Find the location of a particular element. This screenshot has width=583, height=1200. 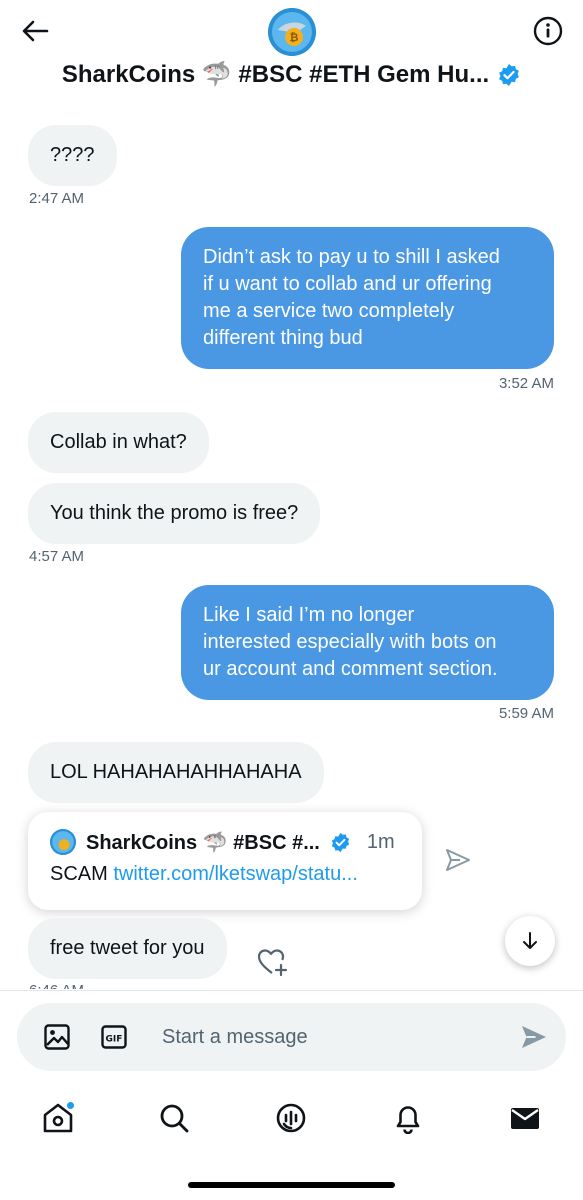

add-image-button is located at coordinates (57, 1037).